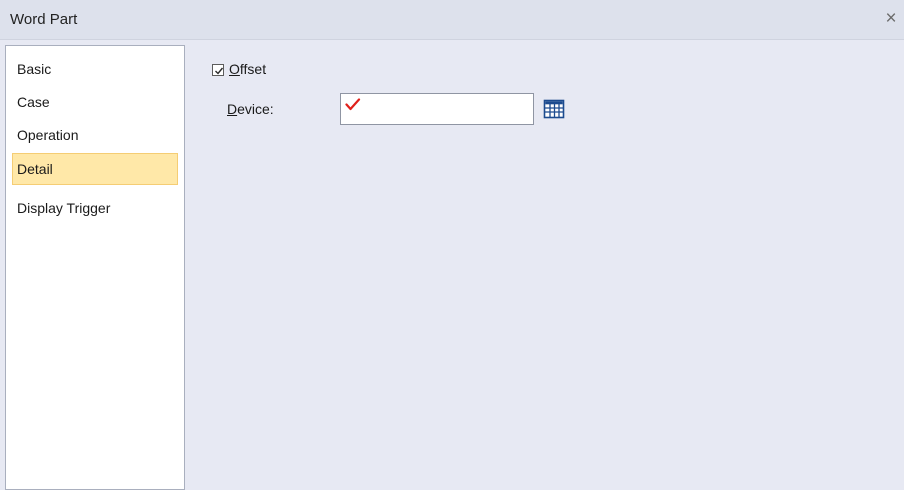 The height and width of the screenshot is (490, 904). What do you see at coordinates (95, 69) in the screenshot?
I see `sidebar-item-basic: Basic` at bounding box center [95, 69].